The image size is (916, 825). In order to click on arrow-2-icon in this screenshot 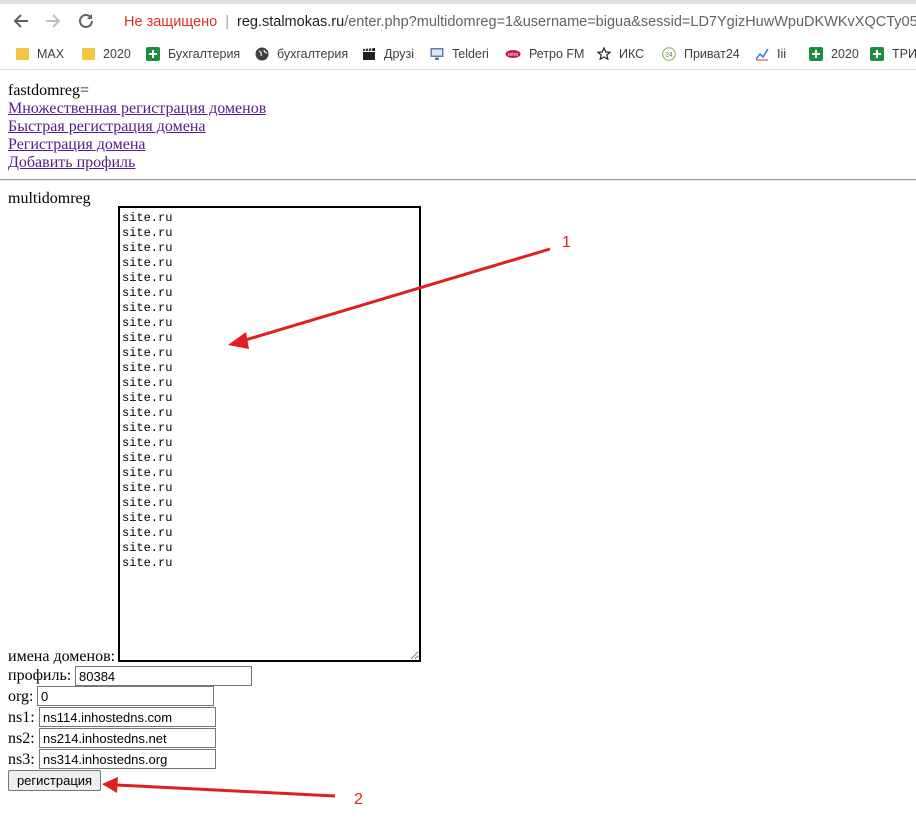, I will do `click(219, 787)`.